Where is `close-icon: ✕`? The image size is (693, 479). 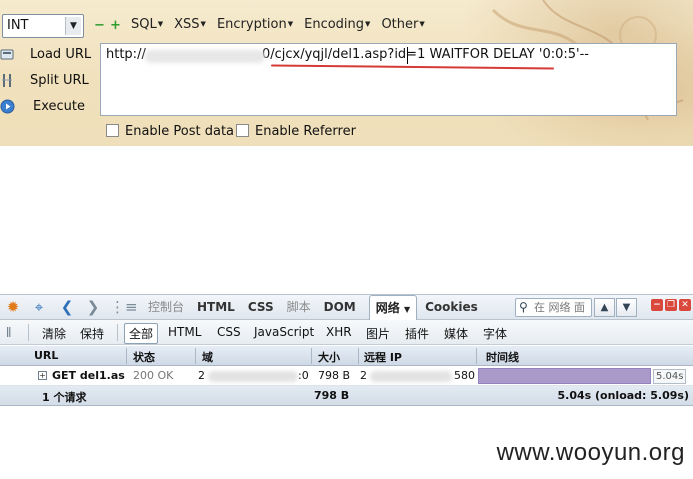
close-icon: ✕ is located at coordinates (685, 305).